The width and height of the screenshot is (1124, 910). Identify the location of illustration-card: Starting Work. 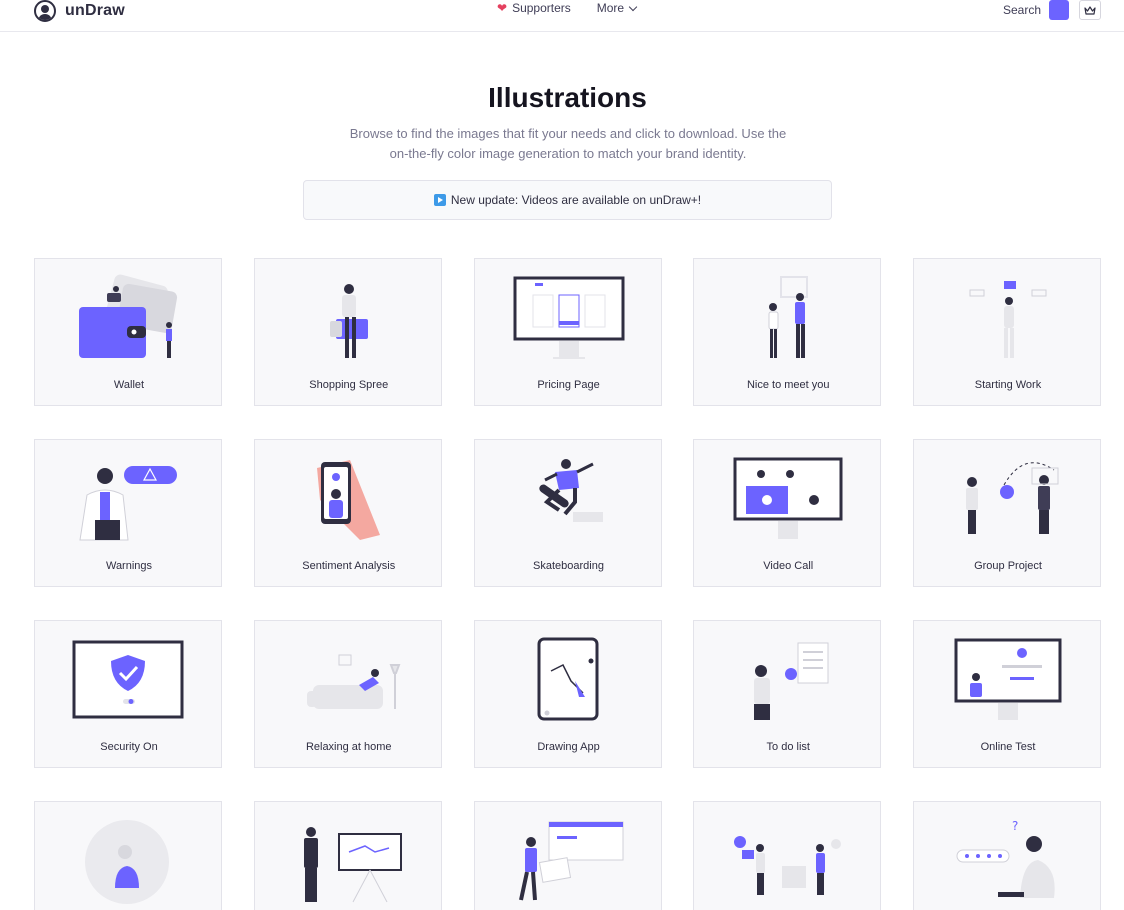
(1007, 332).